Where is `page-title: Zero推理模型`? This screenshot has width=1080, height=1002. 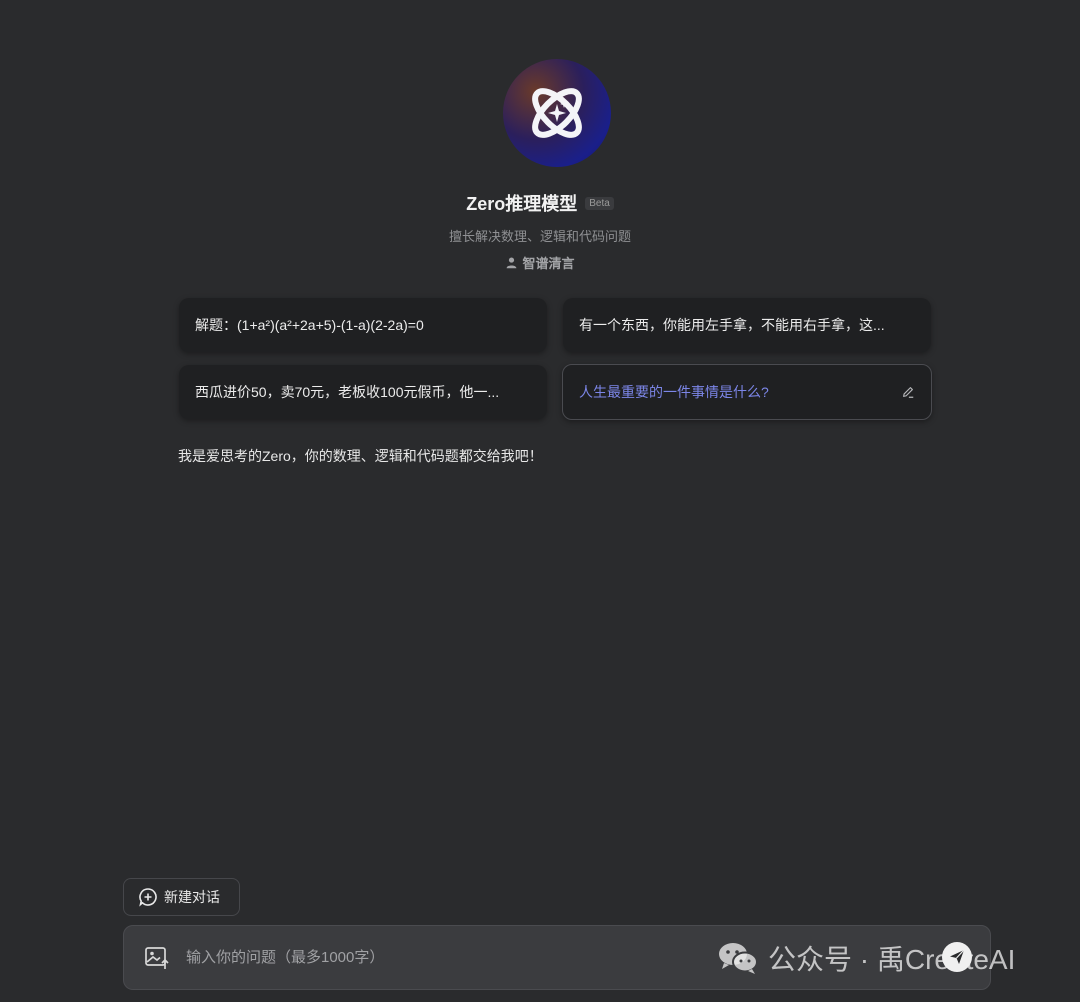 page-title: Zero推理模型 is located at coordinates (522, 204).